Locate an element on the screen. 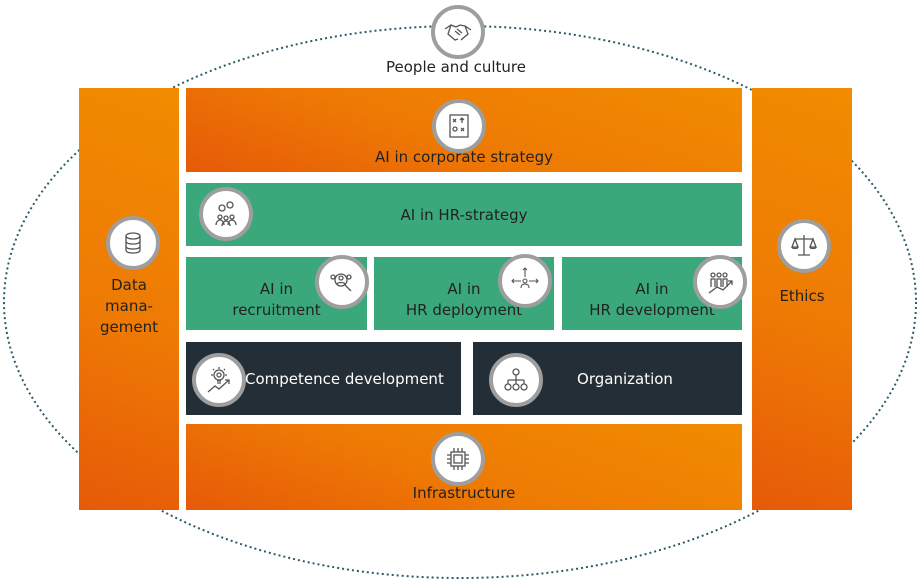  chip-icon is located at coordinates (458, 459).